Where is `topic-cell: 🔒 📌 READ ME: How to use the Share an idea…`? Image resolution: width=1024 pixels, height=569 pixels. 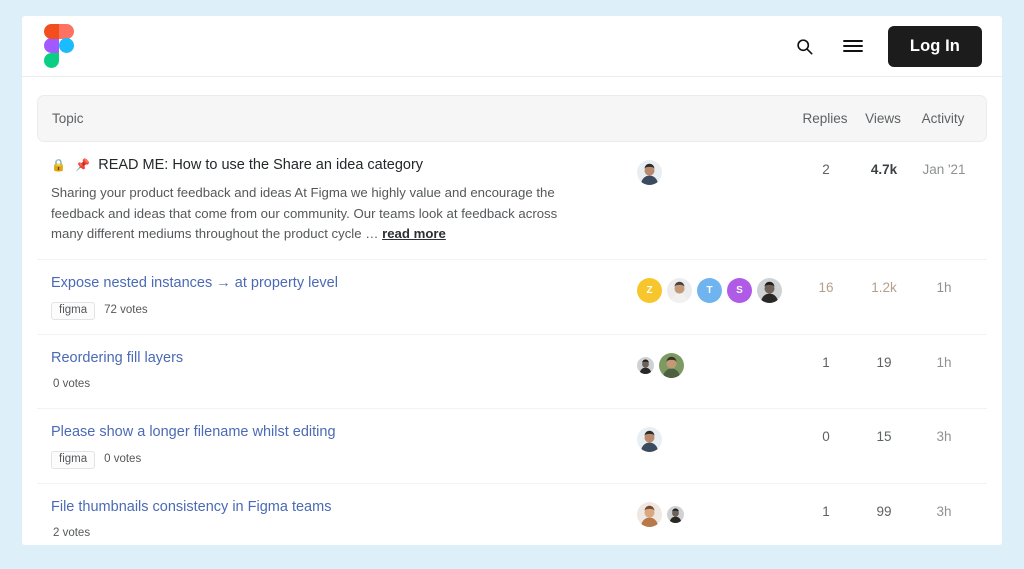 topic-cell: 🔒 📌 READ ME: How to use the Share an idea… is located at coordinates (344, 200).